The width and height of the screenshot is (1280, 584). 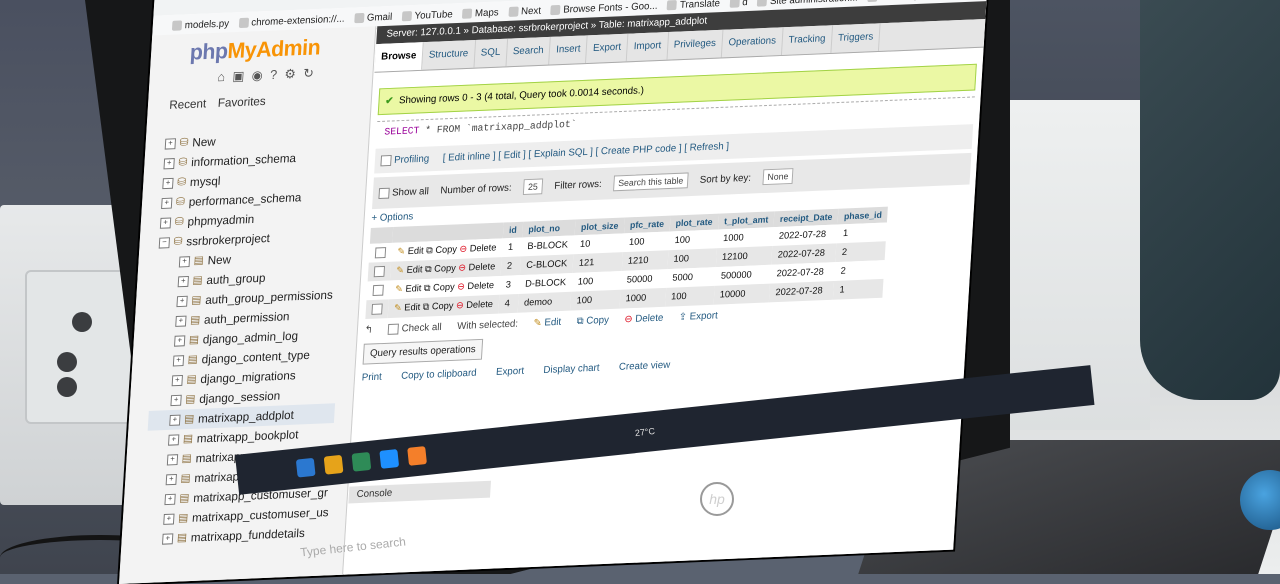 I want to click on tab-tracking: Tracking, so click(x=807, y=40).